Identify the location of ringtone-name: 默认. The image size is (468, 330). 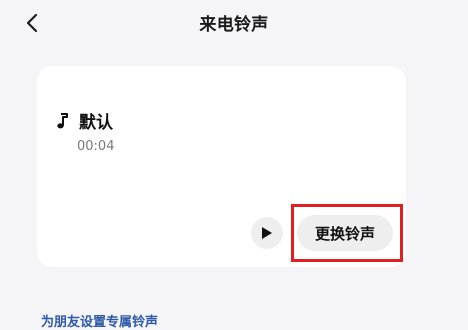
(96, 123).